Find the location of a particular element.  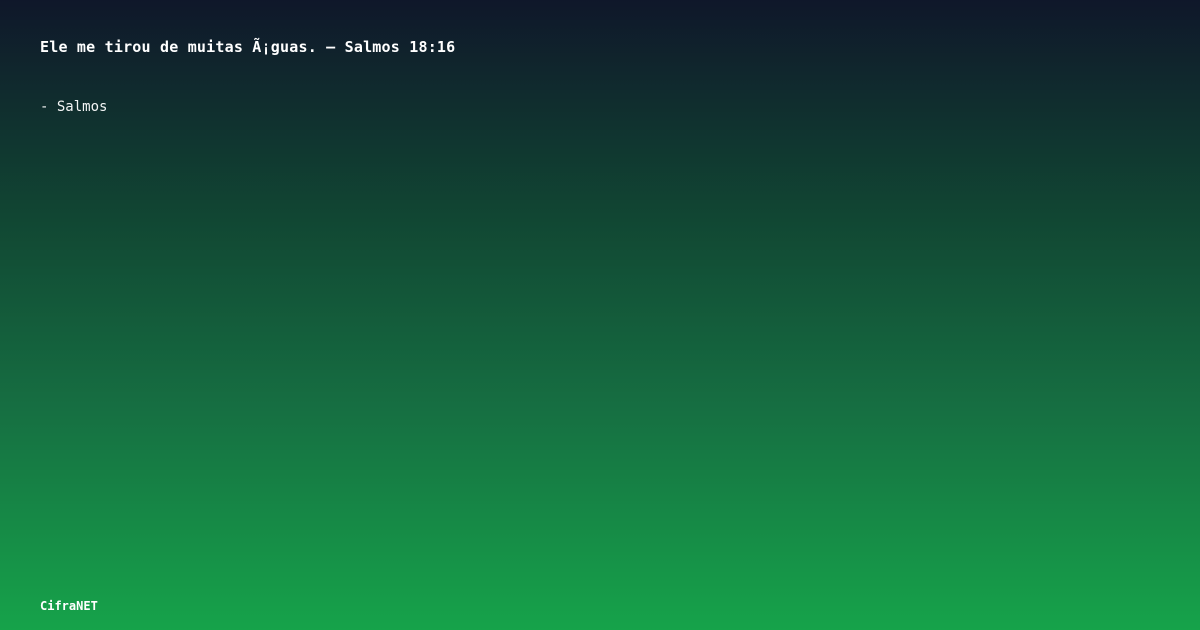

brand-name: CifraNET is located at coordinates (69, 606).